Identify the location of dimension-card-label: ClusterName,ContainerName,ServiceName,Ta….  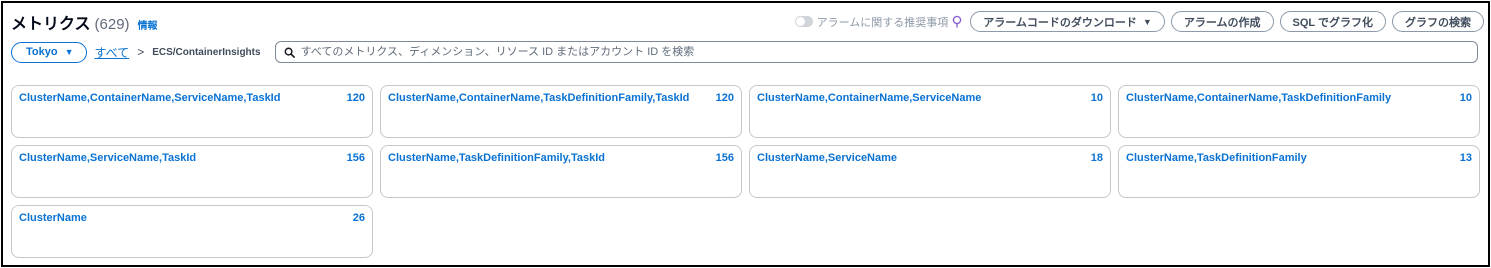
(150, 98).